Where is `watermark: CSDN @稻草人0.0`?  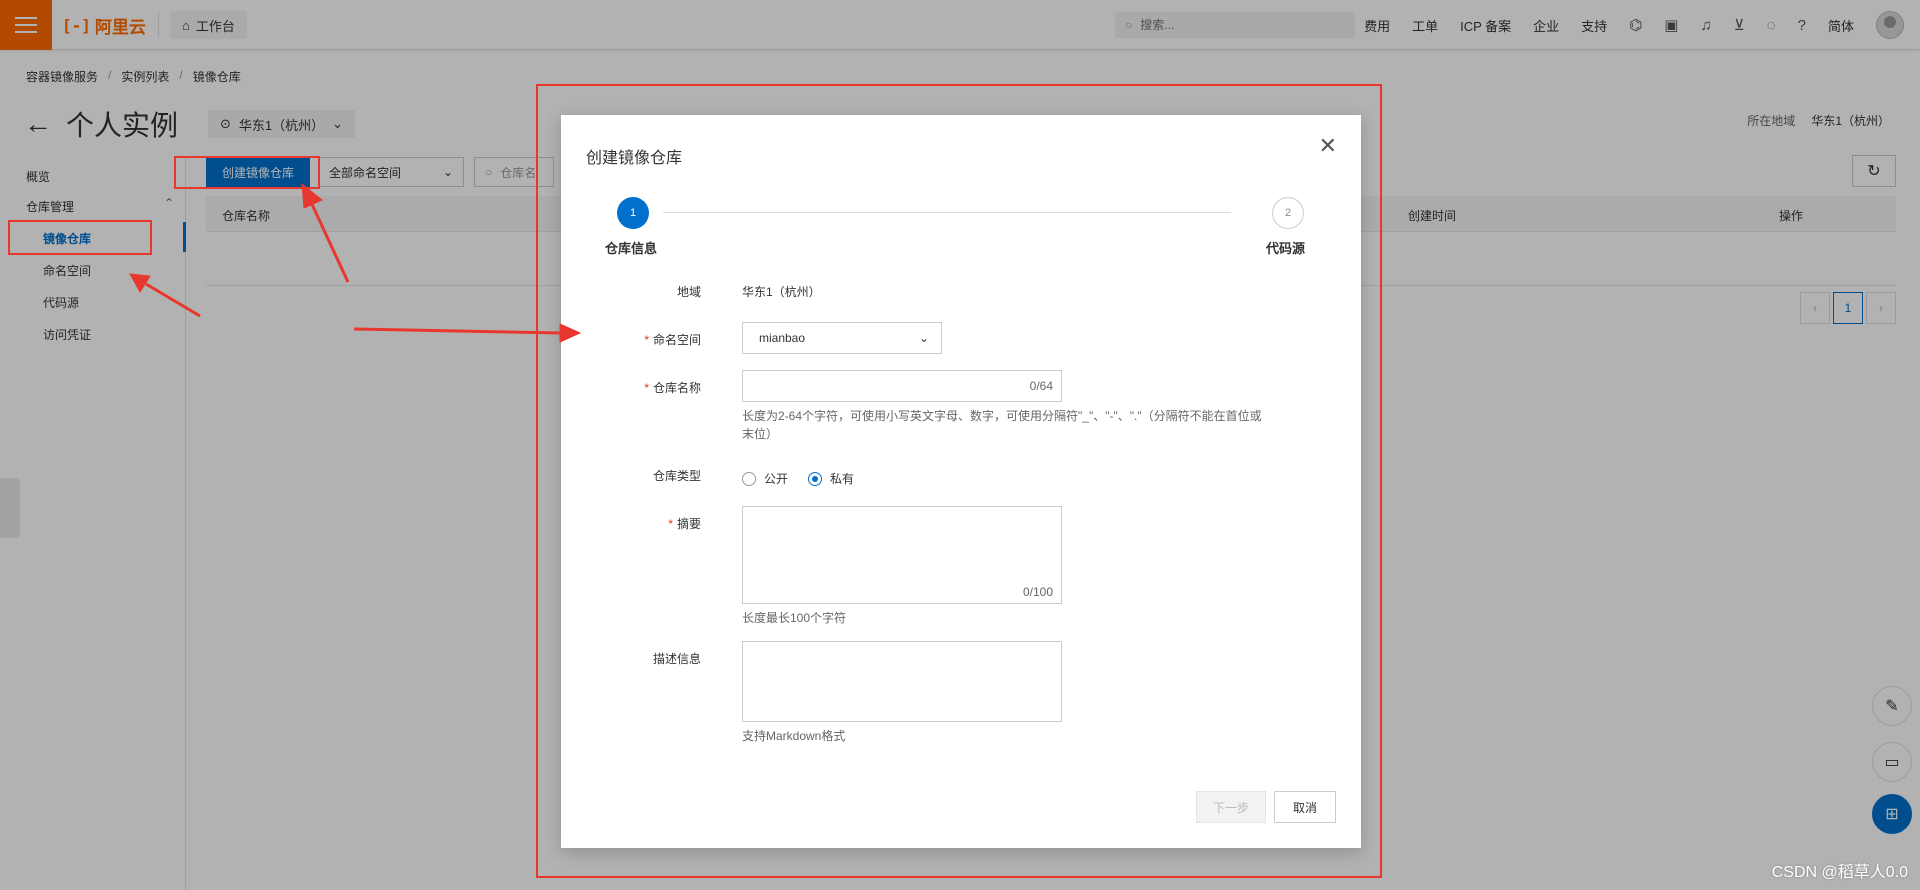 watermark: CSDN @稻草人0.0 is located at coordinates (1839, 872).